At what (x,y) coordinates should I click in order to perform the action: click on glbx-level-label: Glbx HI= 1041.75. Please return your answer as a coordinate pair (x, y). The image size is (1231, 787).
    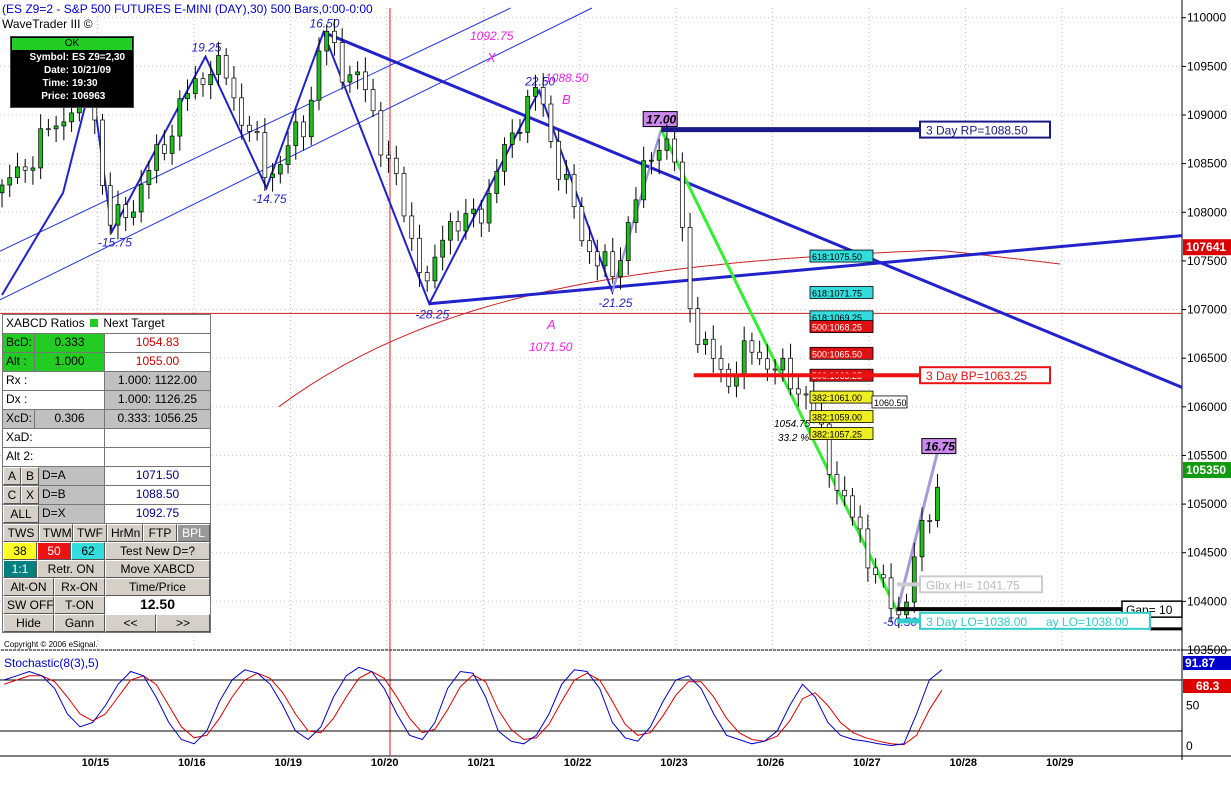
    Looking at the image, I should click on (973, 585).